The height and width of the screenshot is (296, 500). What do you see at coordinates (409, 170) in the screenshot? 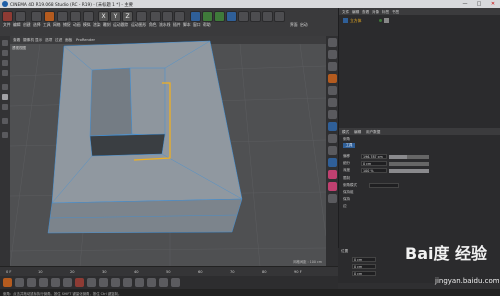
I see `depth-slider` at bounding box center [409, 170].